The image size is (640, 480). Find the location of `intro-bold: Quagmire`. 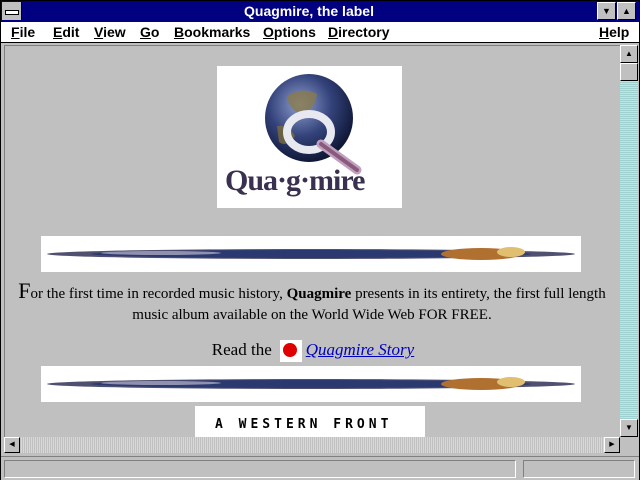

intro-bold: Quagmire is located at coordinates (319, 294).